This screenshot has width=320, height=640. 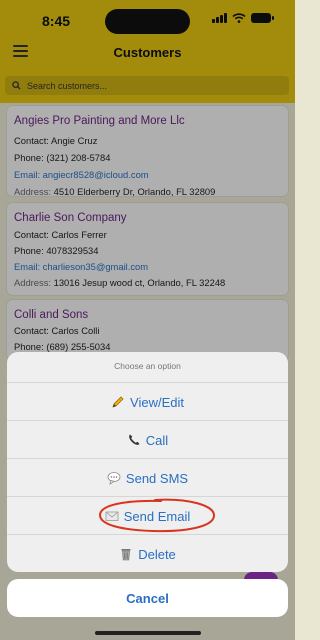 What do you see at coordinates (114, 478) in the screenshot?
I see `speech-bubble-icon` at bounding box center [114, 478].